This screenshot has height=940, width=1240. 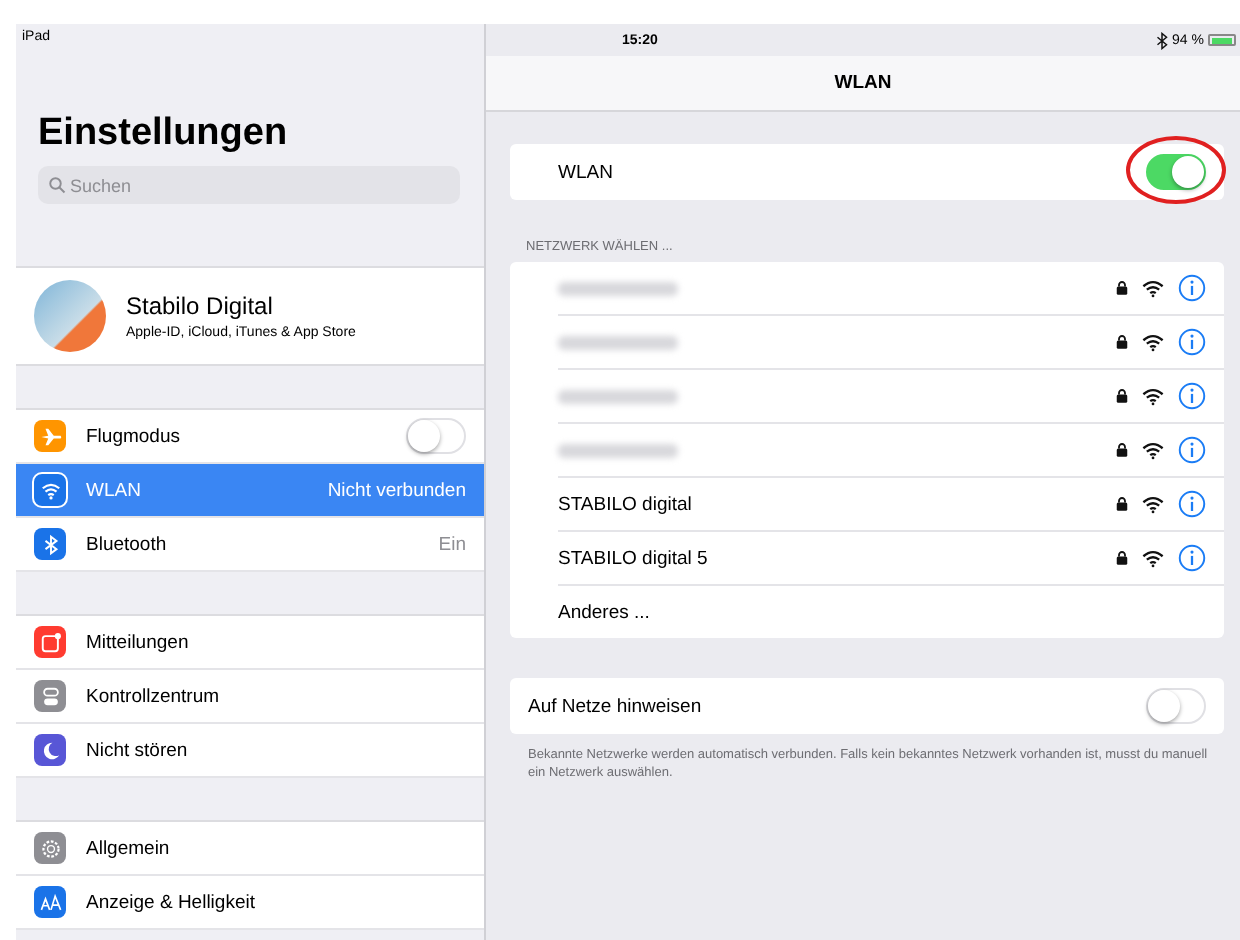 What do you see at coordinates (891, 505) in the screenshot?
I see `network-row: STABILO digital` at bounding box center [891, 505].